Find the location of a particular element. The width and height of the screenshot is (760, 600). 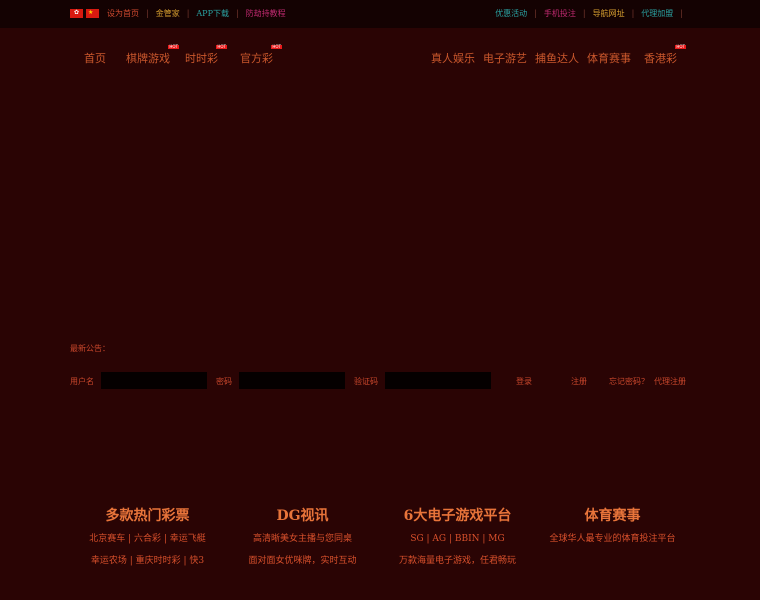

nav-item-label: 棋牌游戏 is located at coordinates (148, 58).